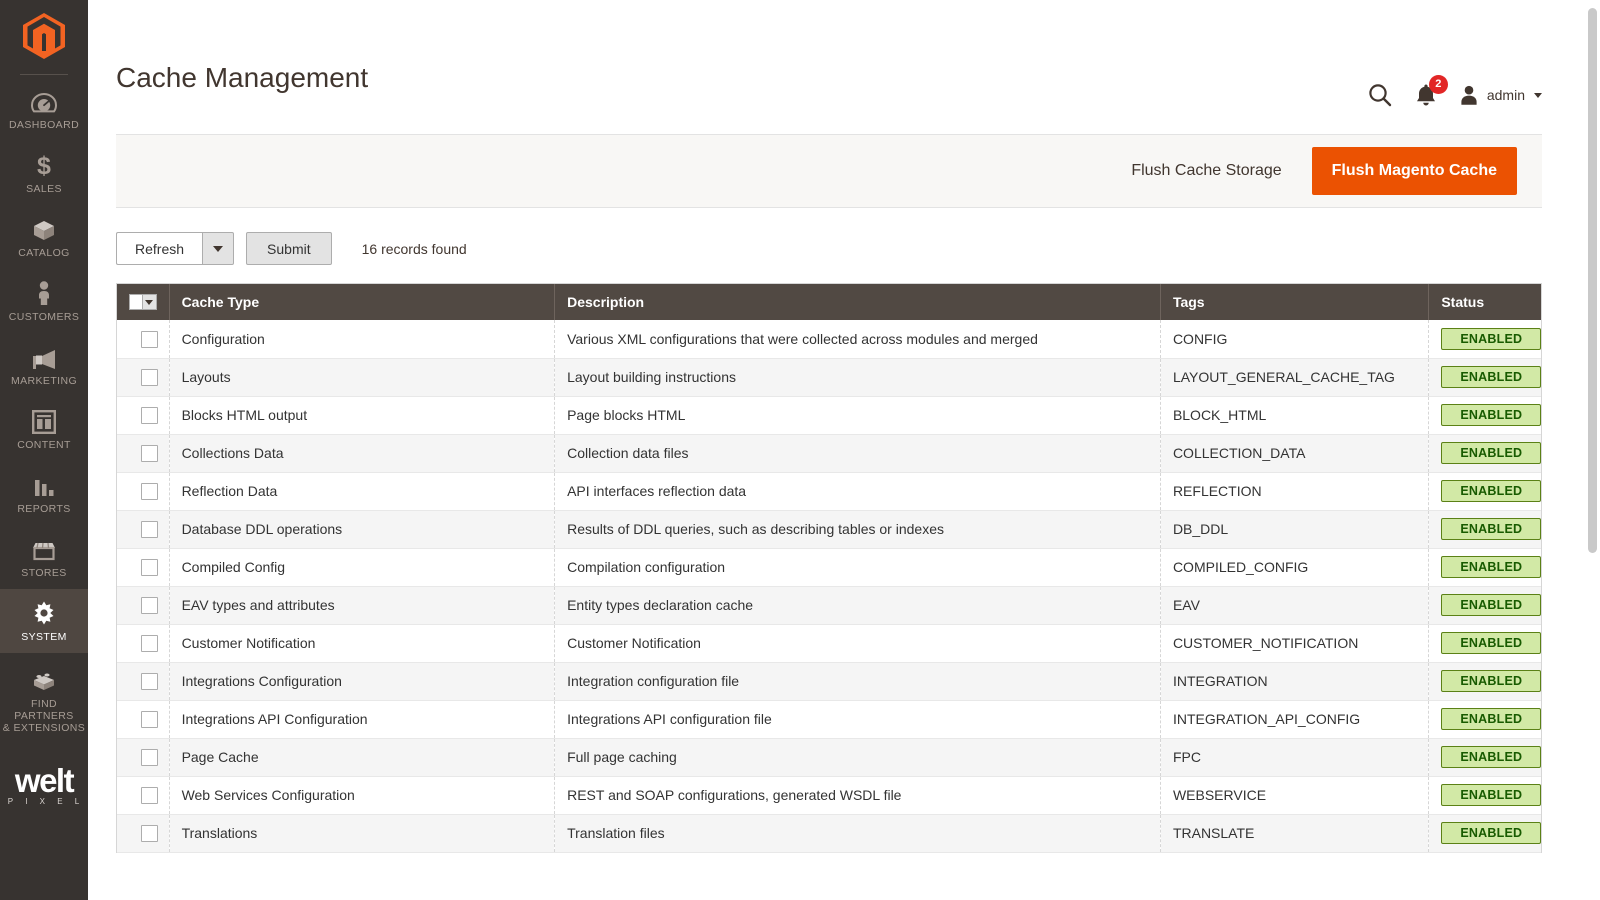  Describe the element at coordinates (362, 339) in the screenshot. I see `cell-cache-type: Configuration` at that location.